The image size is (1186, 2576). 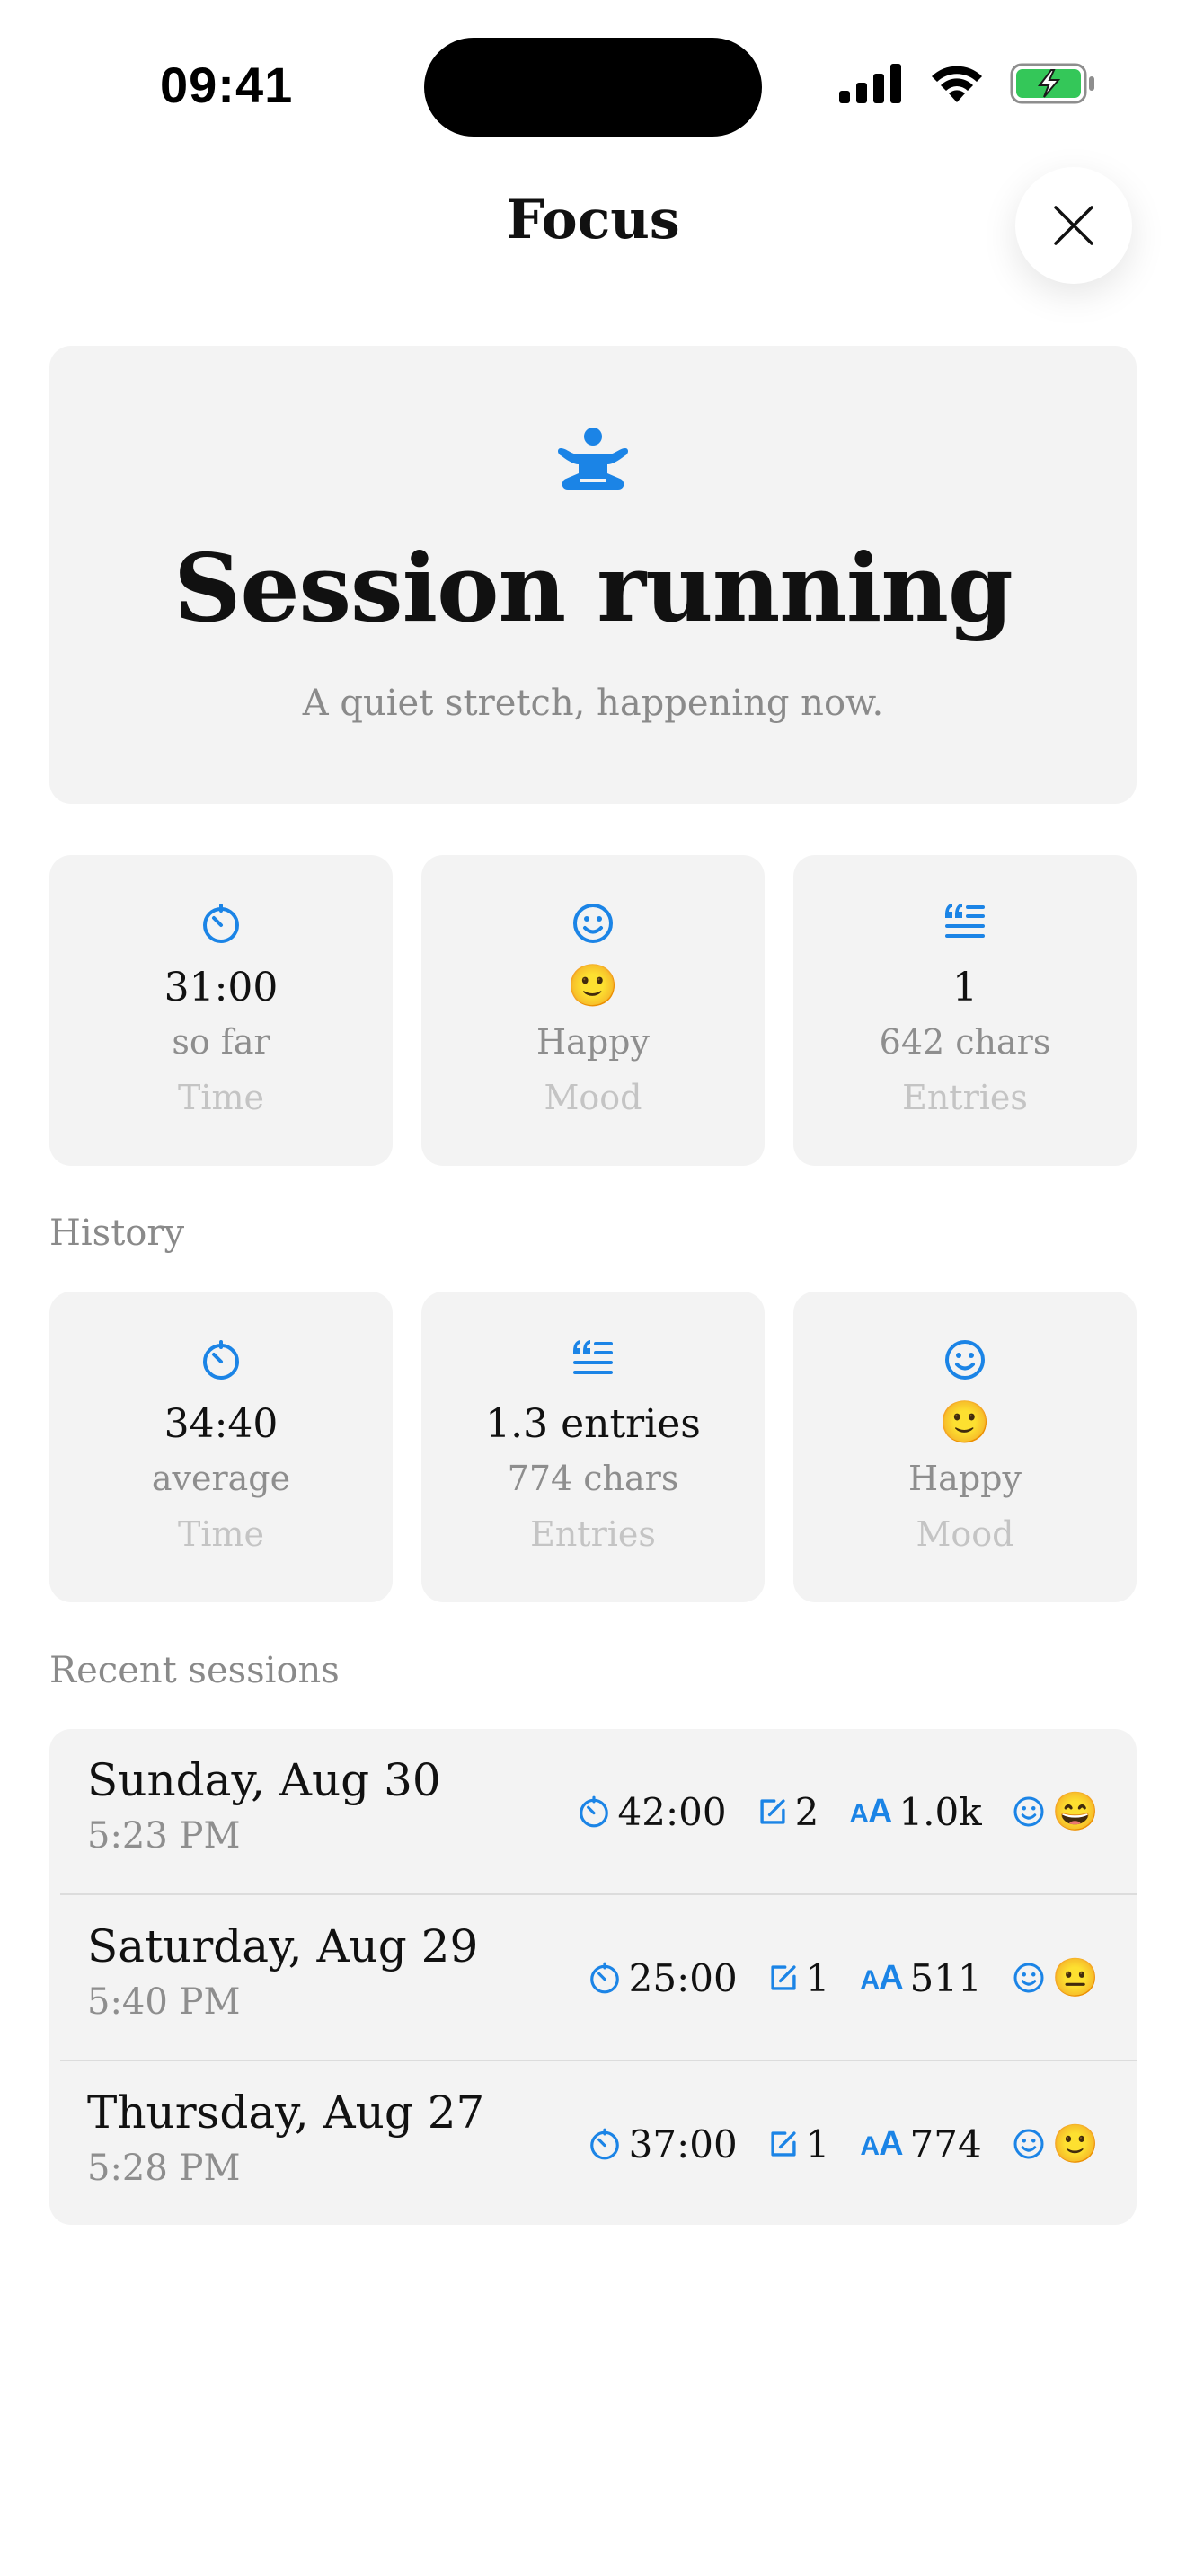 I want to click on status-time: 09:41, so click(x=227, y=85).